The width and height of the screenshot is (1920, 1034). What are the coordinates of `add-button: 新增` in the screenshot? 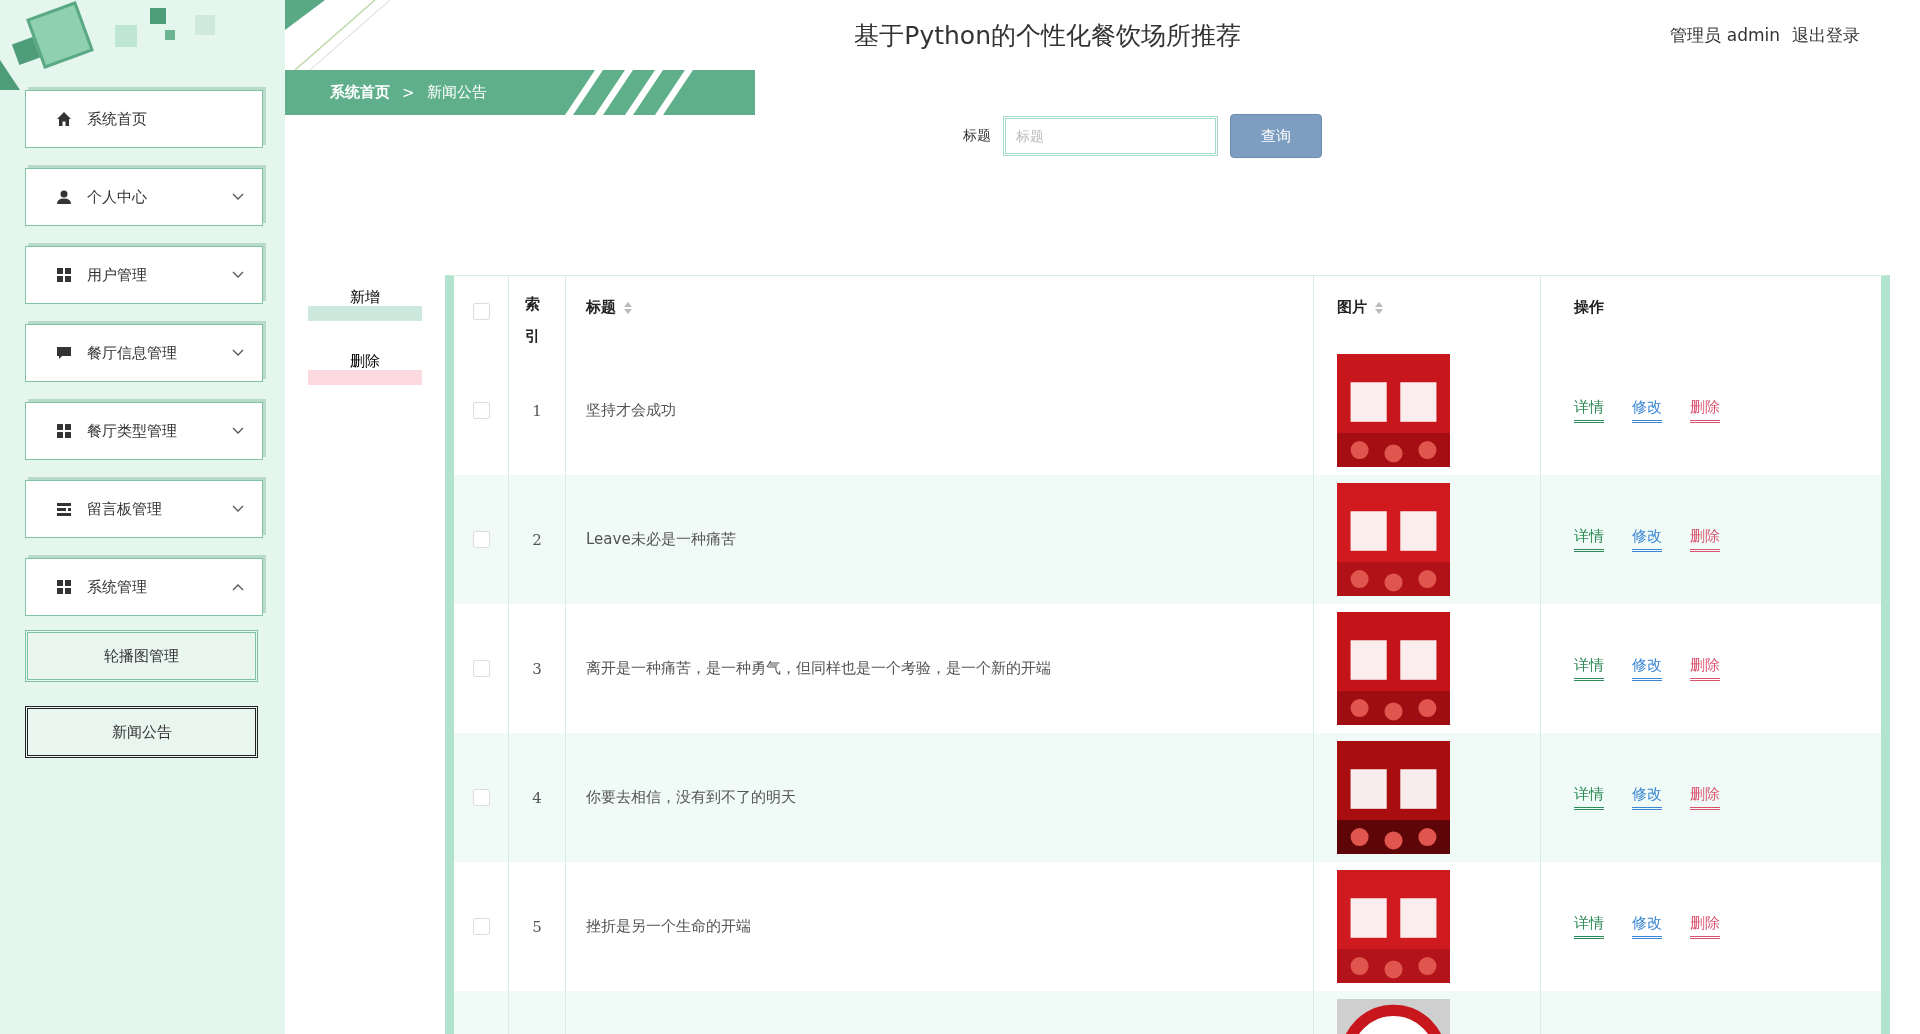 It's located at (365, 304).